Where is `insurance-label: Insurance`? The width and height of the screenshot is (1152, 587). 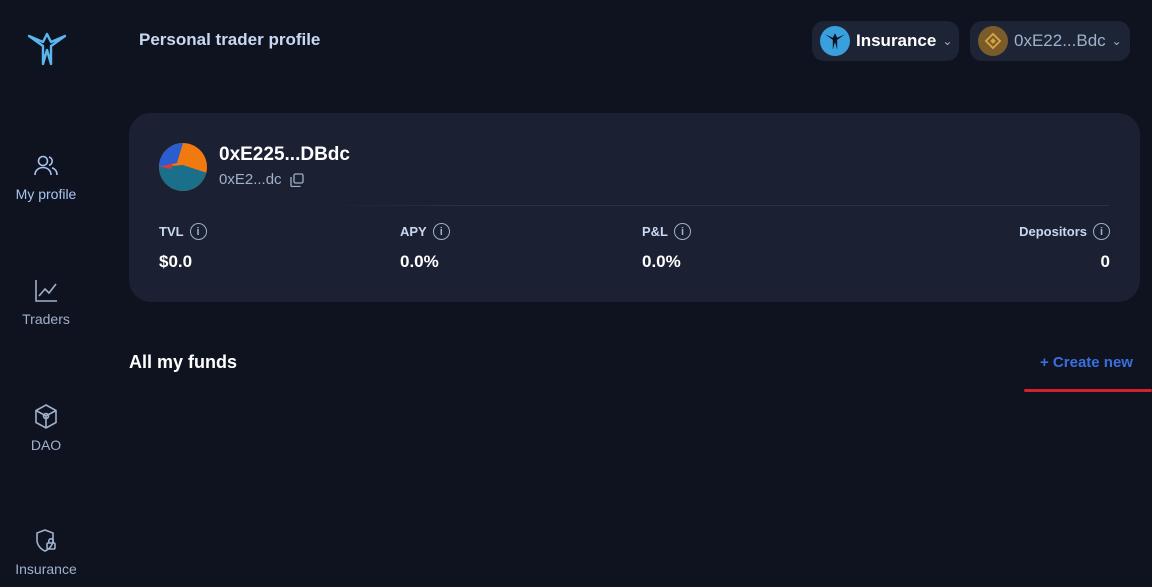 insurance-label: Insurance is located at coordinates (896, 40).